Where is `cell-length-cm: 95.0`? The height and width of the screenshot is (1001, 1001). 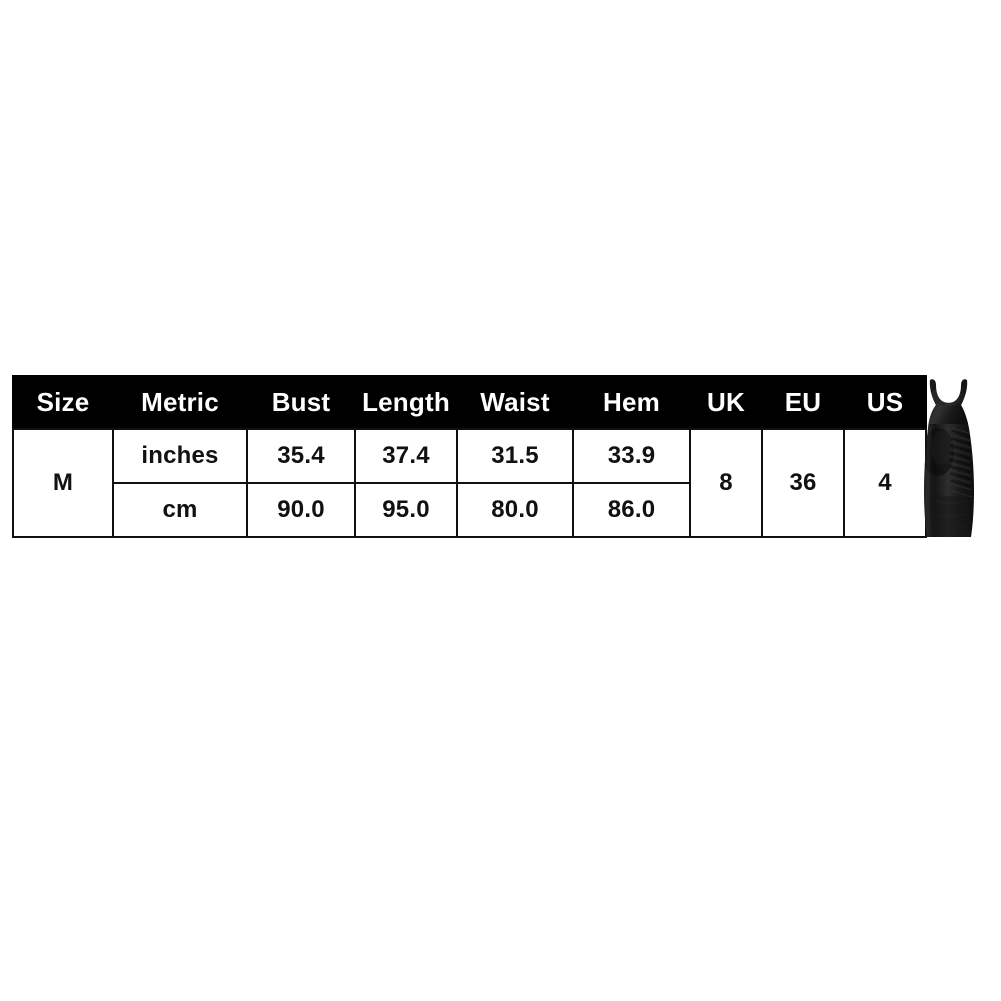
cell-length-cm: 95.0 is located at coordinates (406, 510).